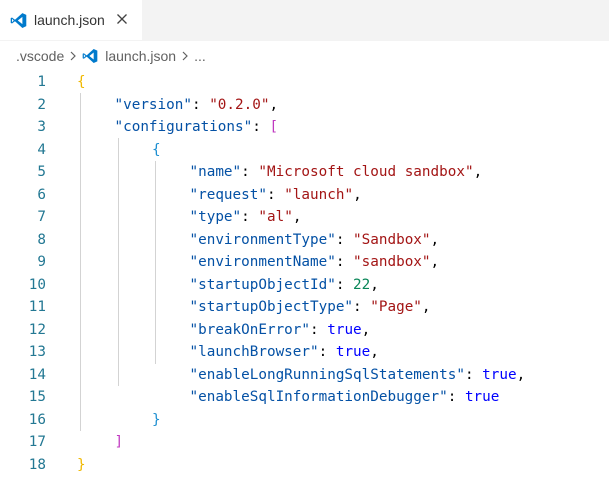 This screenshot has height=482, width=609. Describe the element at coordinates (392, 239) in the screenshot. I see `code-token: "Sandbox"` at that location.